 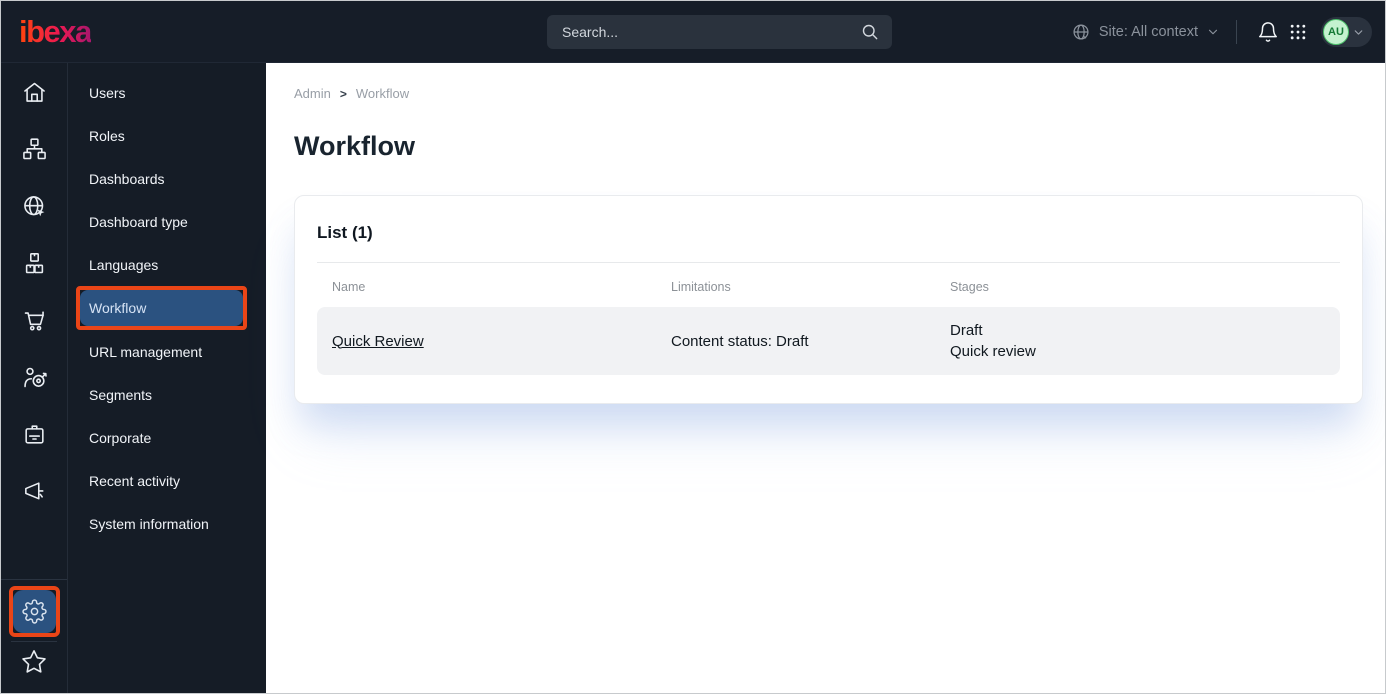 I want to click on notifications-button, so click(x=1268, y=32).